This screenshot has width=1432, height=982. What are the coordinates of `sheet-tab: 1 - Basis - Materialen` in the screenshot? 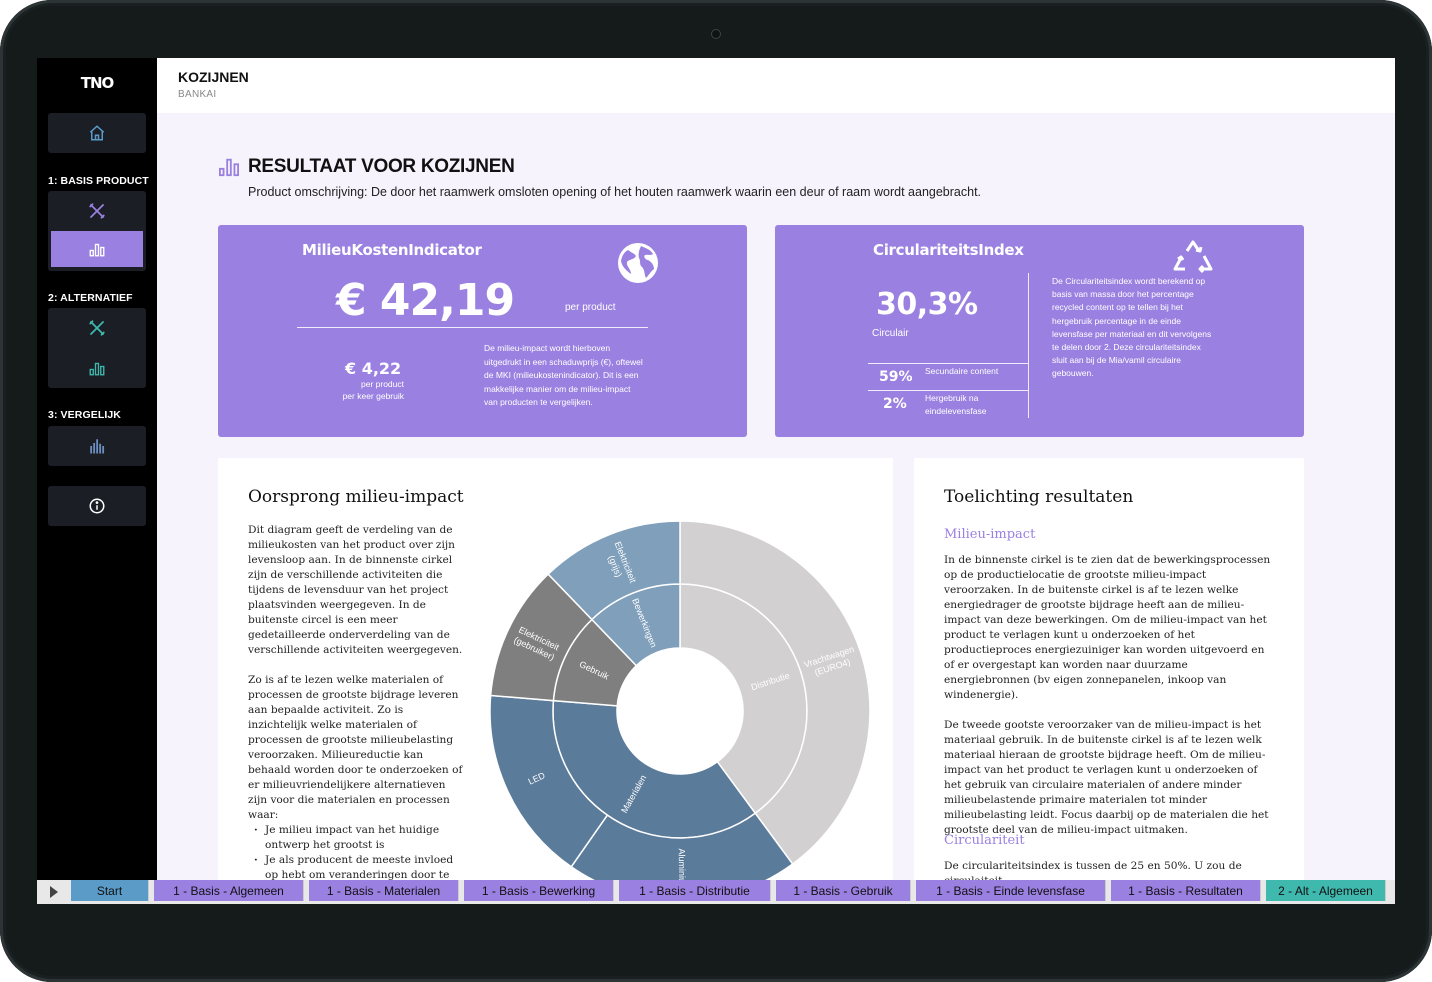 It's located at (384, 890).